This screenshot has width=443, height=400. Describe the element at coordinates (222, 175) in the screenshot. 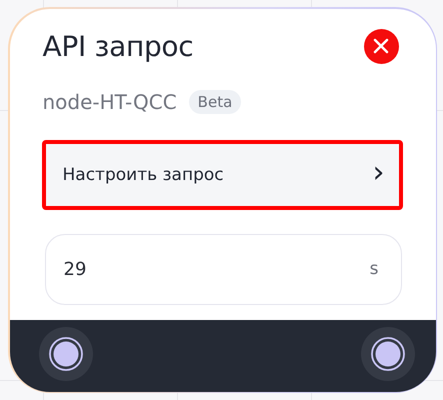

I see `configure-request-button: Настроить запрос ›` at that location.